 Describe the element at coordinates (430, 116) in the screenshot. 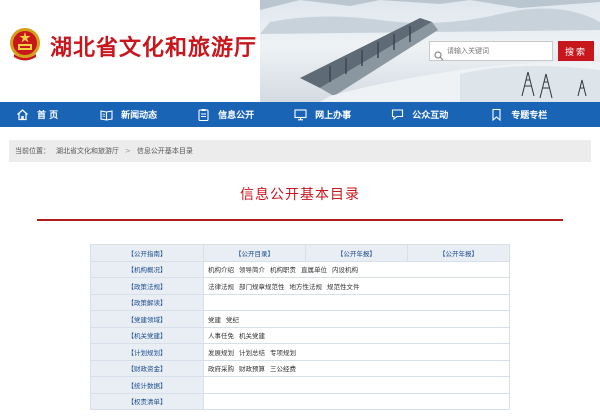

I see `nav-item-label: 公众互动` at that location.